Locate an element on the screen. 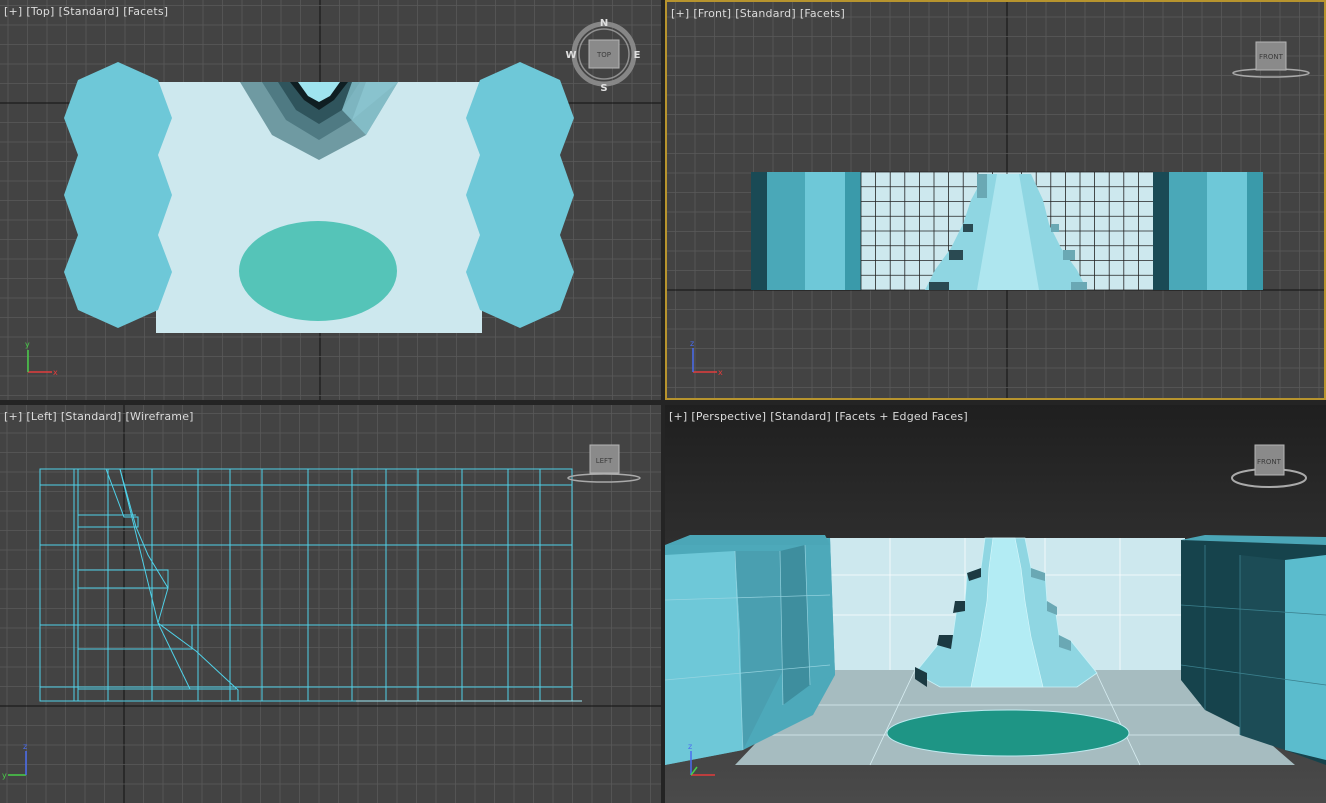 The height and width of the screenshot is (803, 1326). front-objects is located at coordinates (1007, 231).